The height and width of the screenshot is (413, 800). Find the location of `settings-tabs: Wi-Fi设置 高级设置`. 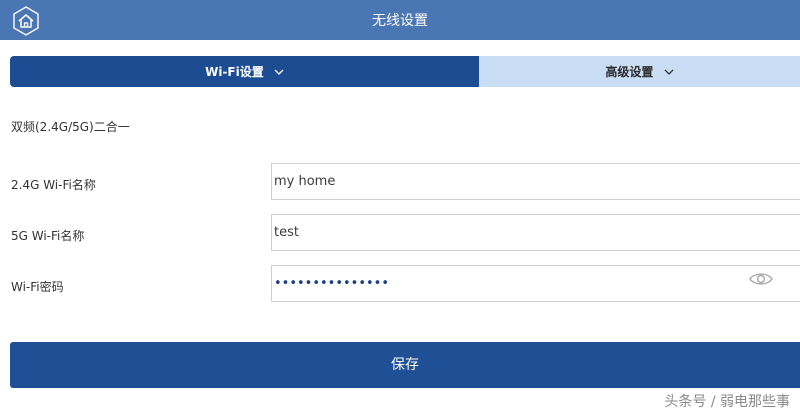

settings-tabs: Wi-Fi设置 高级设置 is located at coordinates (405, 71).